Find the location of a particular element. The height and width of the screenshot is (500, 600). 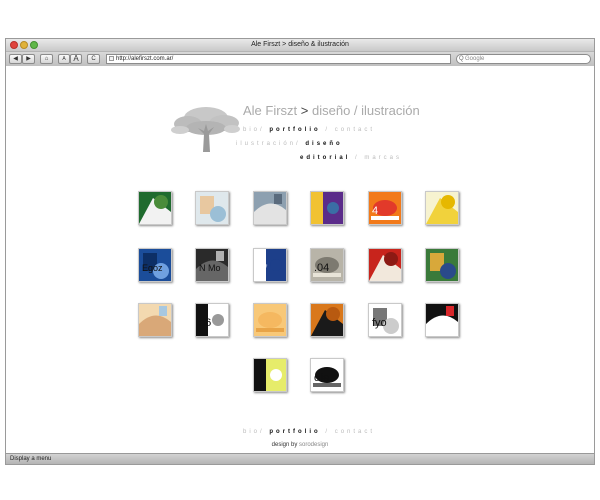

home-icon: ⌂ is located at coordinates (46, 59).